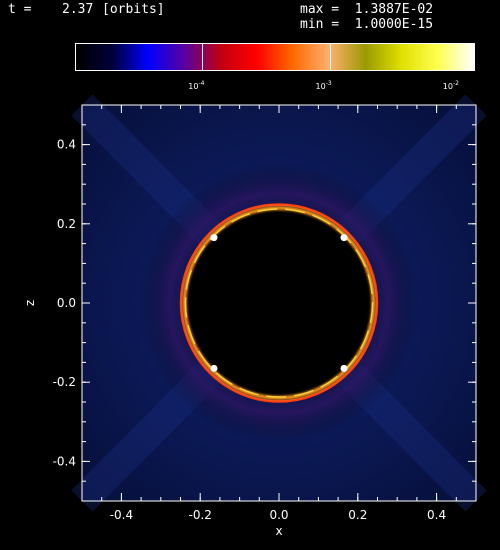  I want to click on x-tick-label: -0.2, so click(199, 515).